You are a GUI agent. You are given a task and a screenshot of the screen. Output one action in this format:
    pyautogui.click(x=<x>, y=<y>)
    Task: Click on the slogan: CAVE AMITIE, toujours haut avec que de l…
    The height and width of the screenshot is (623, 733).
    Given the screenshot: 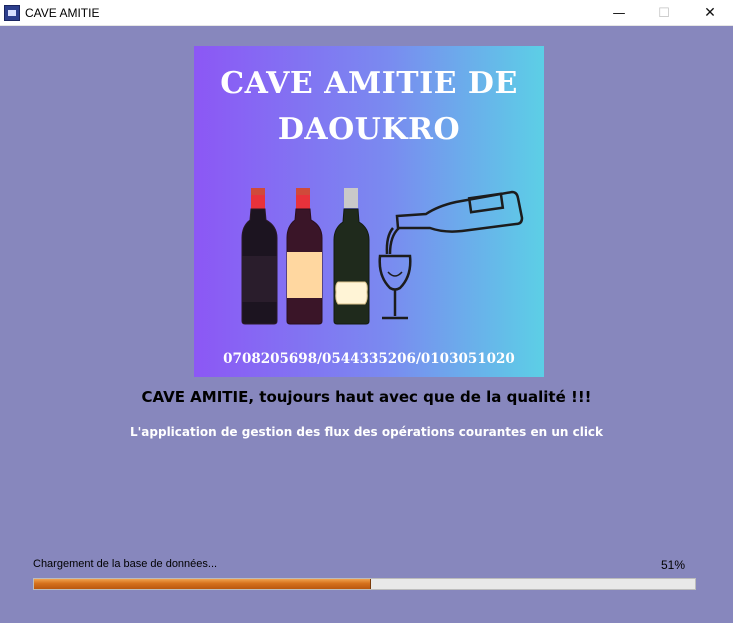 What is the action you would take?
    pyautogui.click(x=366, y=397)
    